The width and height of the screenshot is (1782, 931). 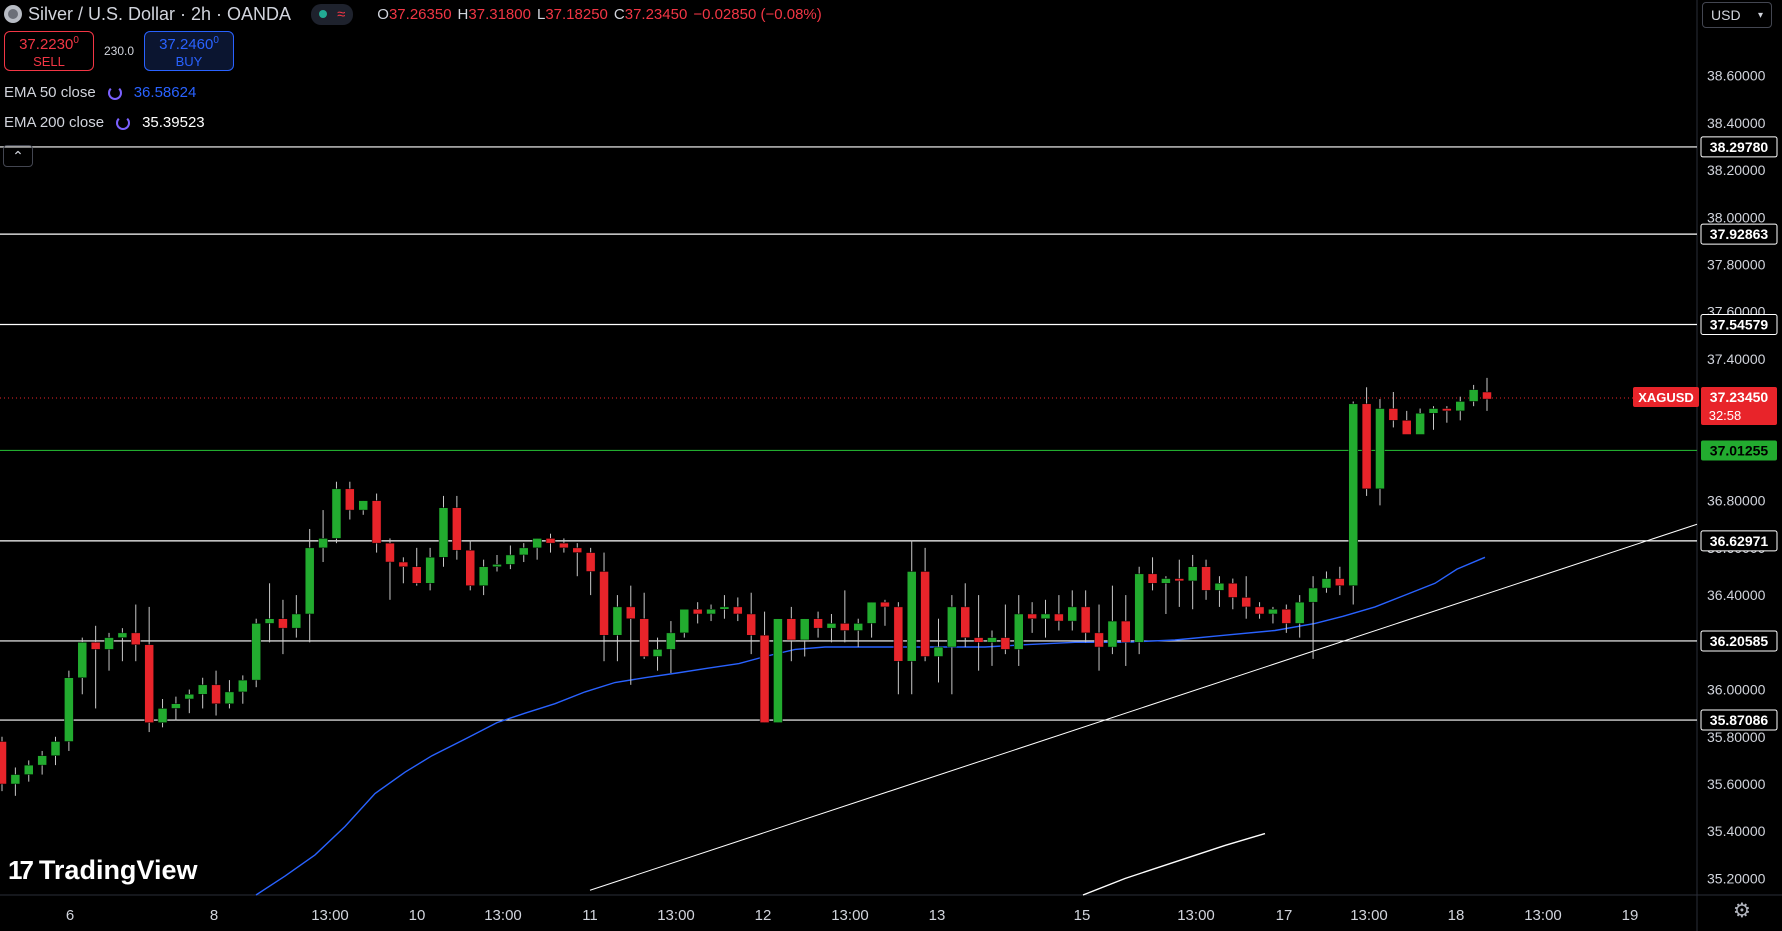 What do you see at coordinates (332, 14) in the screenshot?
I see `market-status: ≈` at bounding box center [332, 14].